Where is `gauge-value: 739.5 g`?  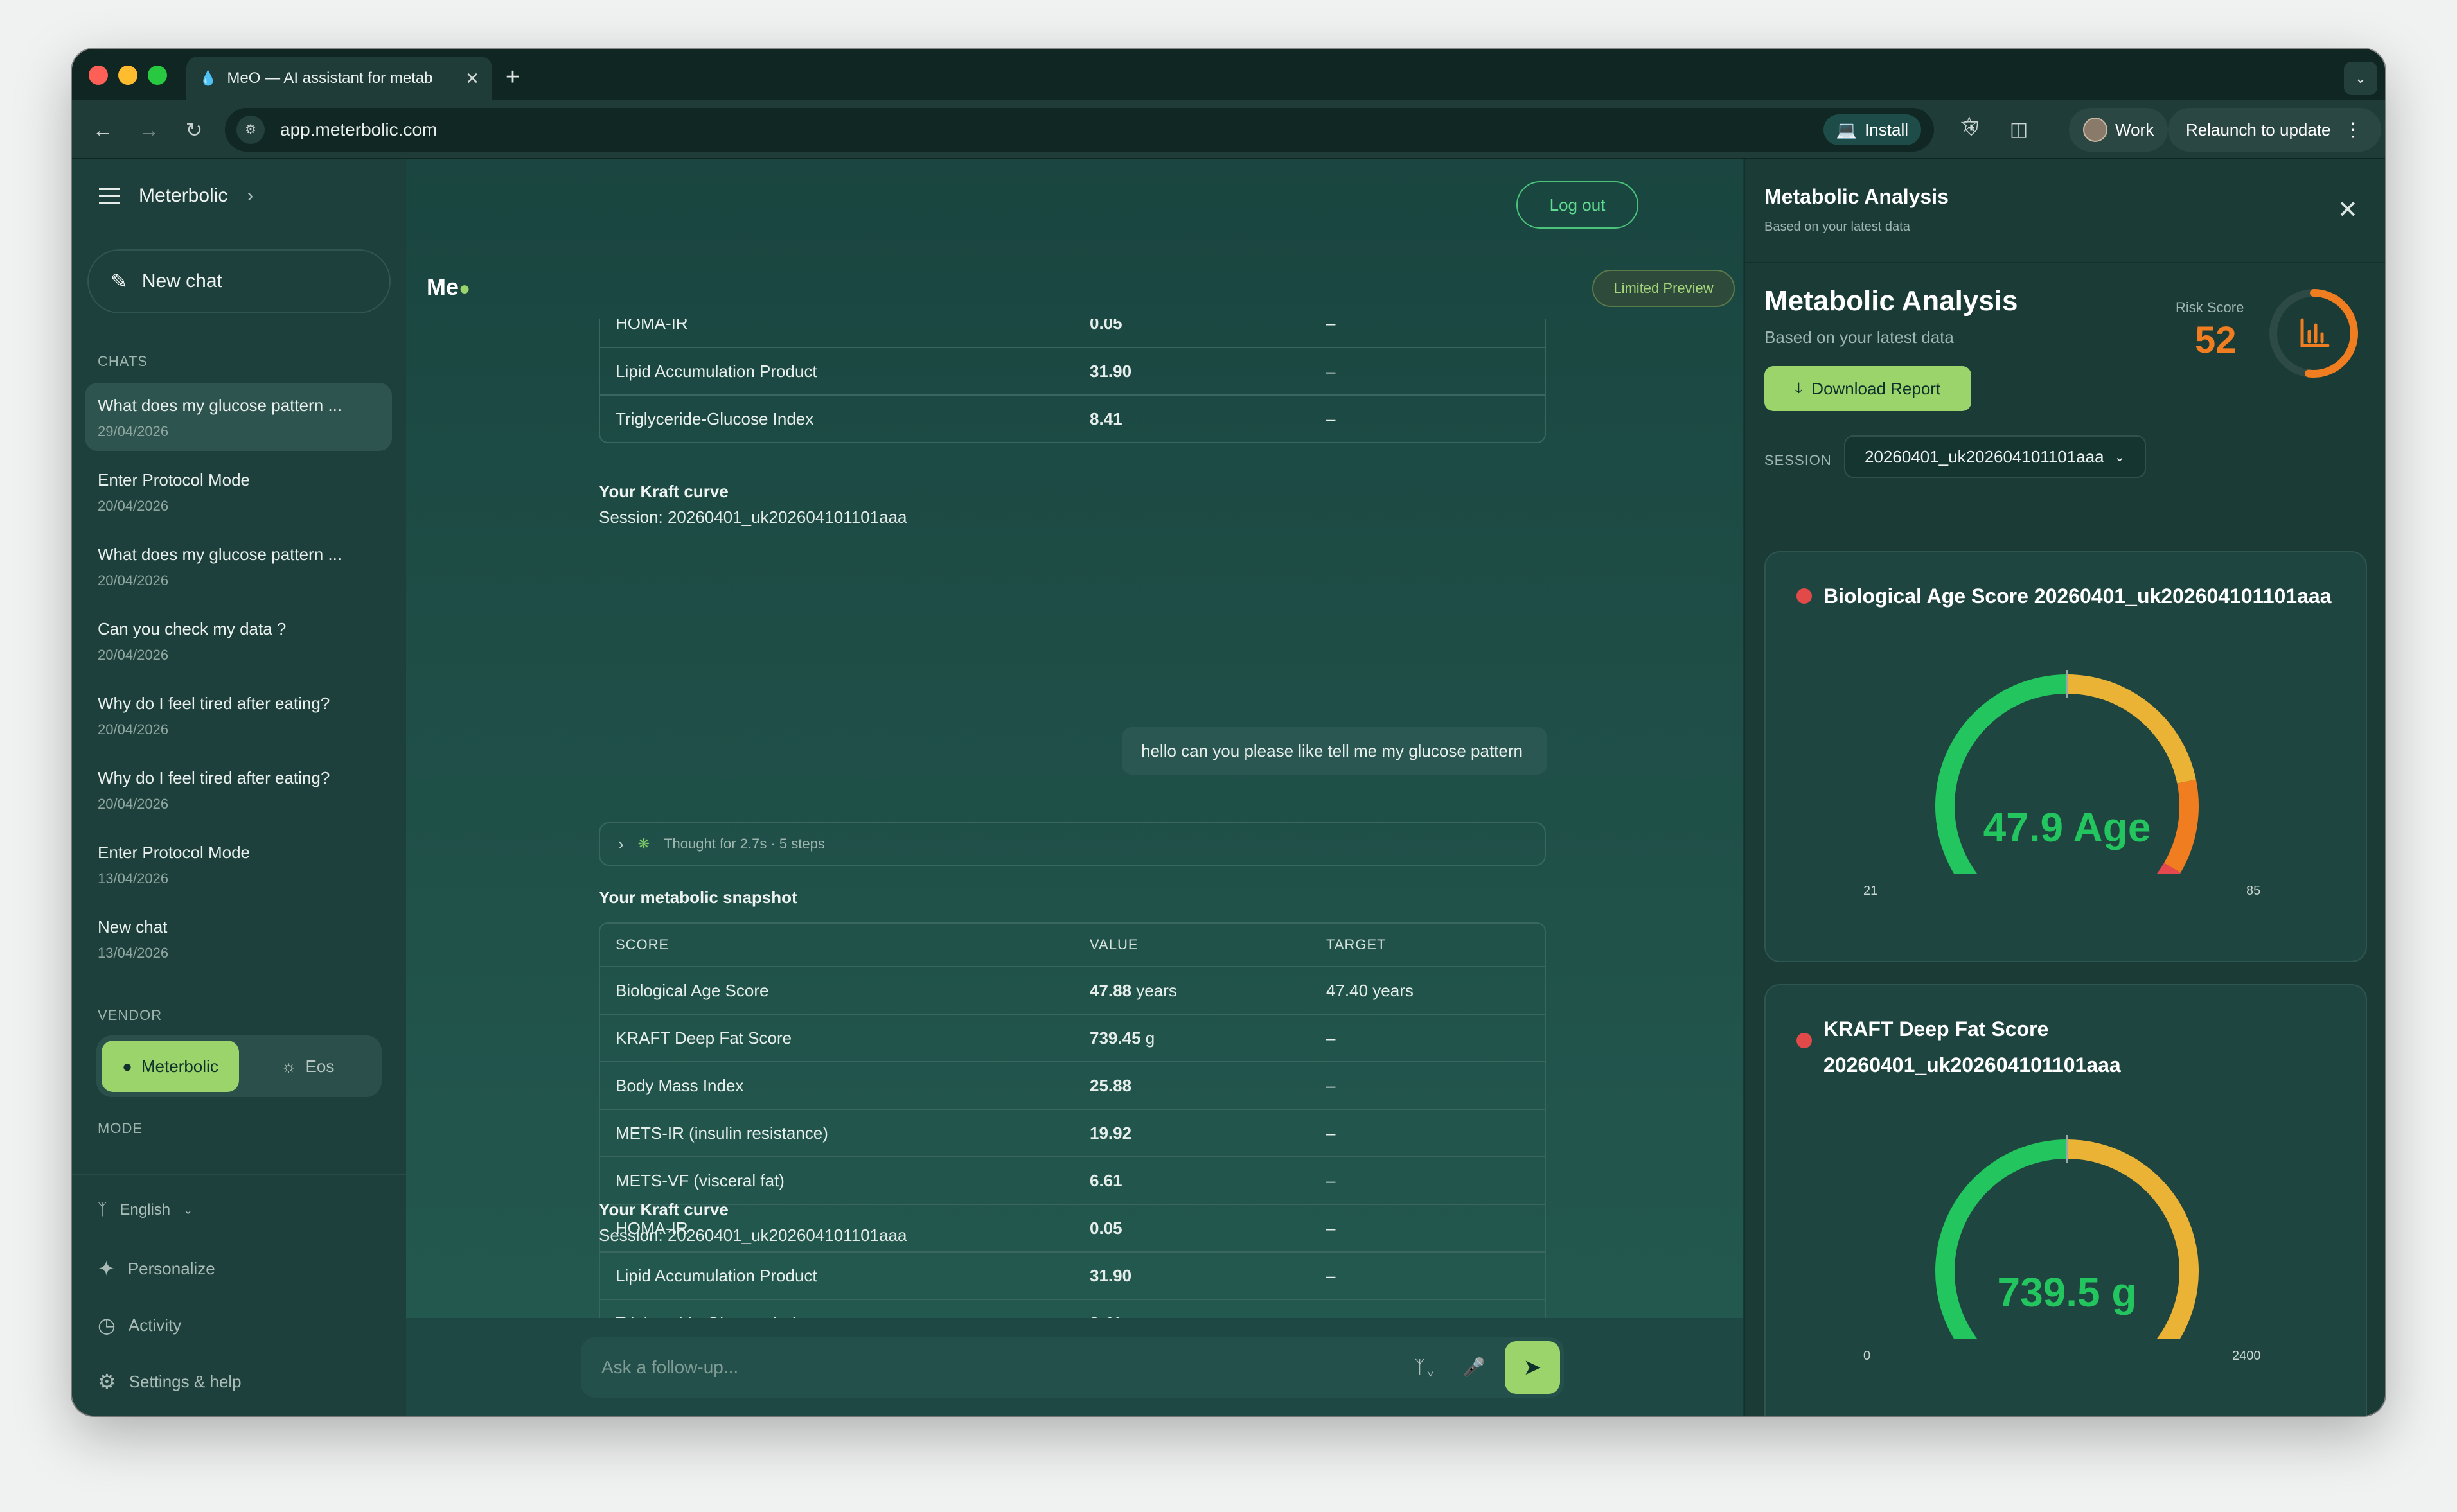 gauge-value: 739.5 g is located at coordinates (2066, 1292).